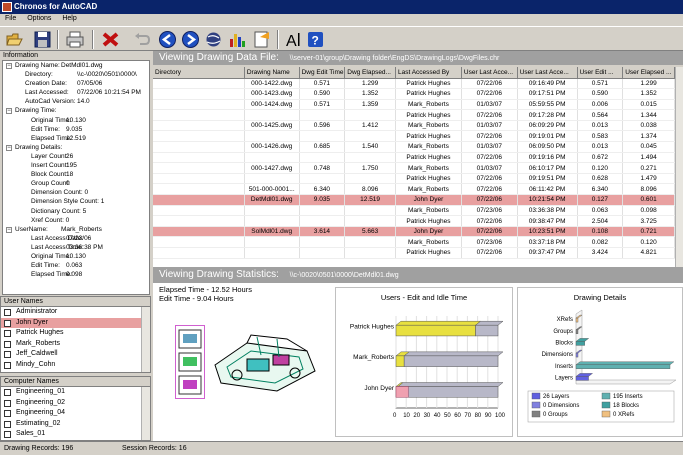 Image resolution: width=683 pixels, height=455 pixels. Describe the element at coordinates (190, 39) in the screenshot. I see `forward-icon` at that location.